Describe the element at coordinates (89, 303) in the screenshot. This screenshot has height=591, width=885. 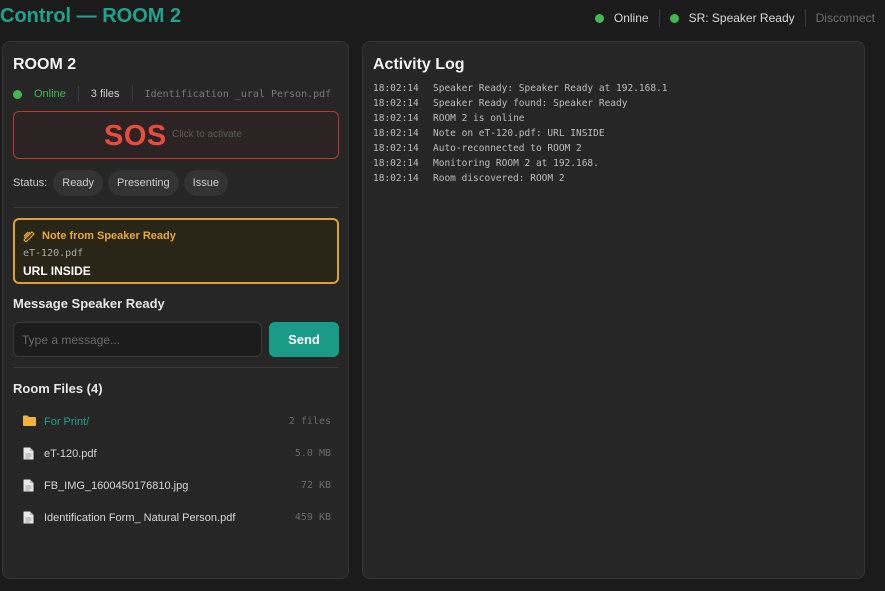
I see `message-section-title: Message Speaker Ready` at that location.